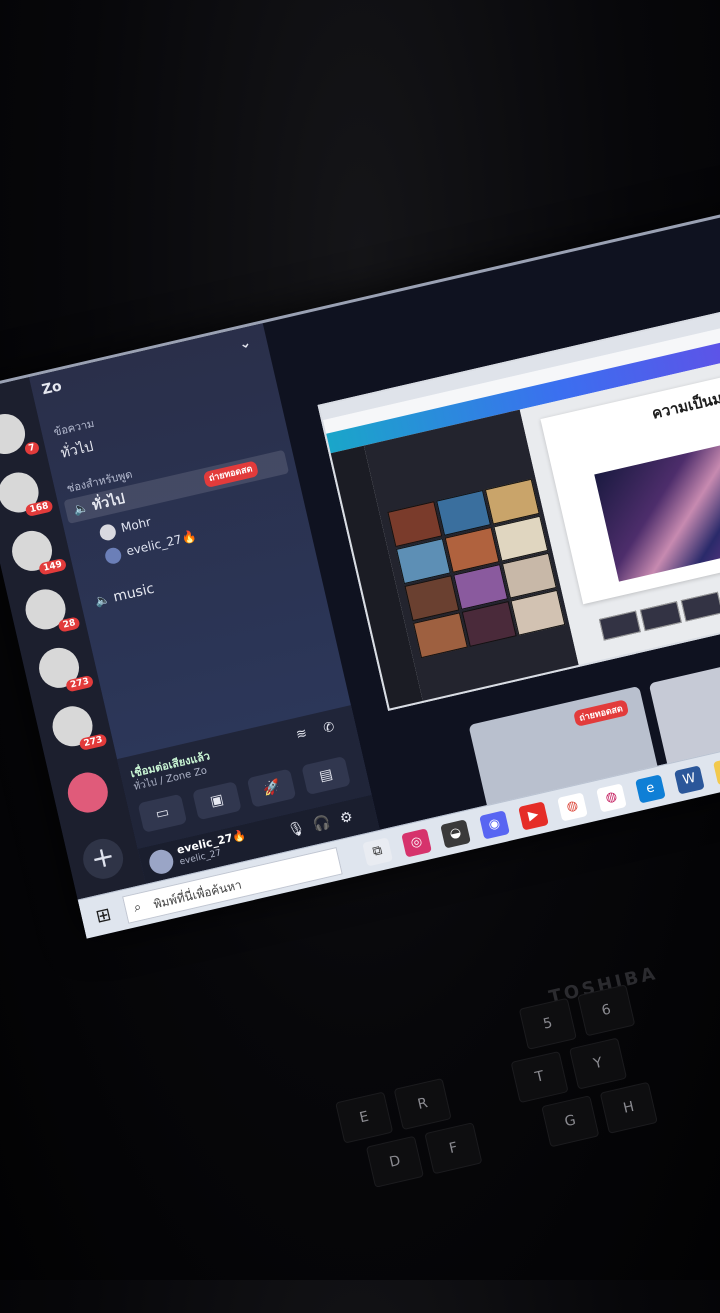  I want to click on guild-icon: 149, so click(38, 551).